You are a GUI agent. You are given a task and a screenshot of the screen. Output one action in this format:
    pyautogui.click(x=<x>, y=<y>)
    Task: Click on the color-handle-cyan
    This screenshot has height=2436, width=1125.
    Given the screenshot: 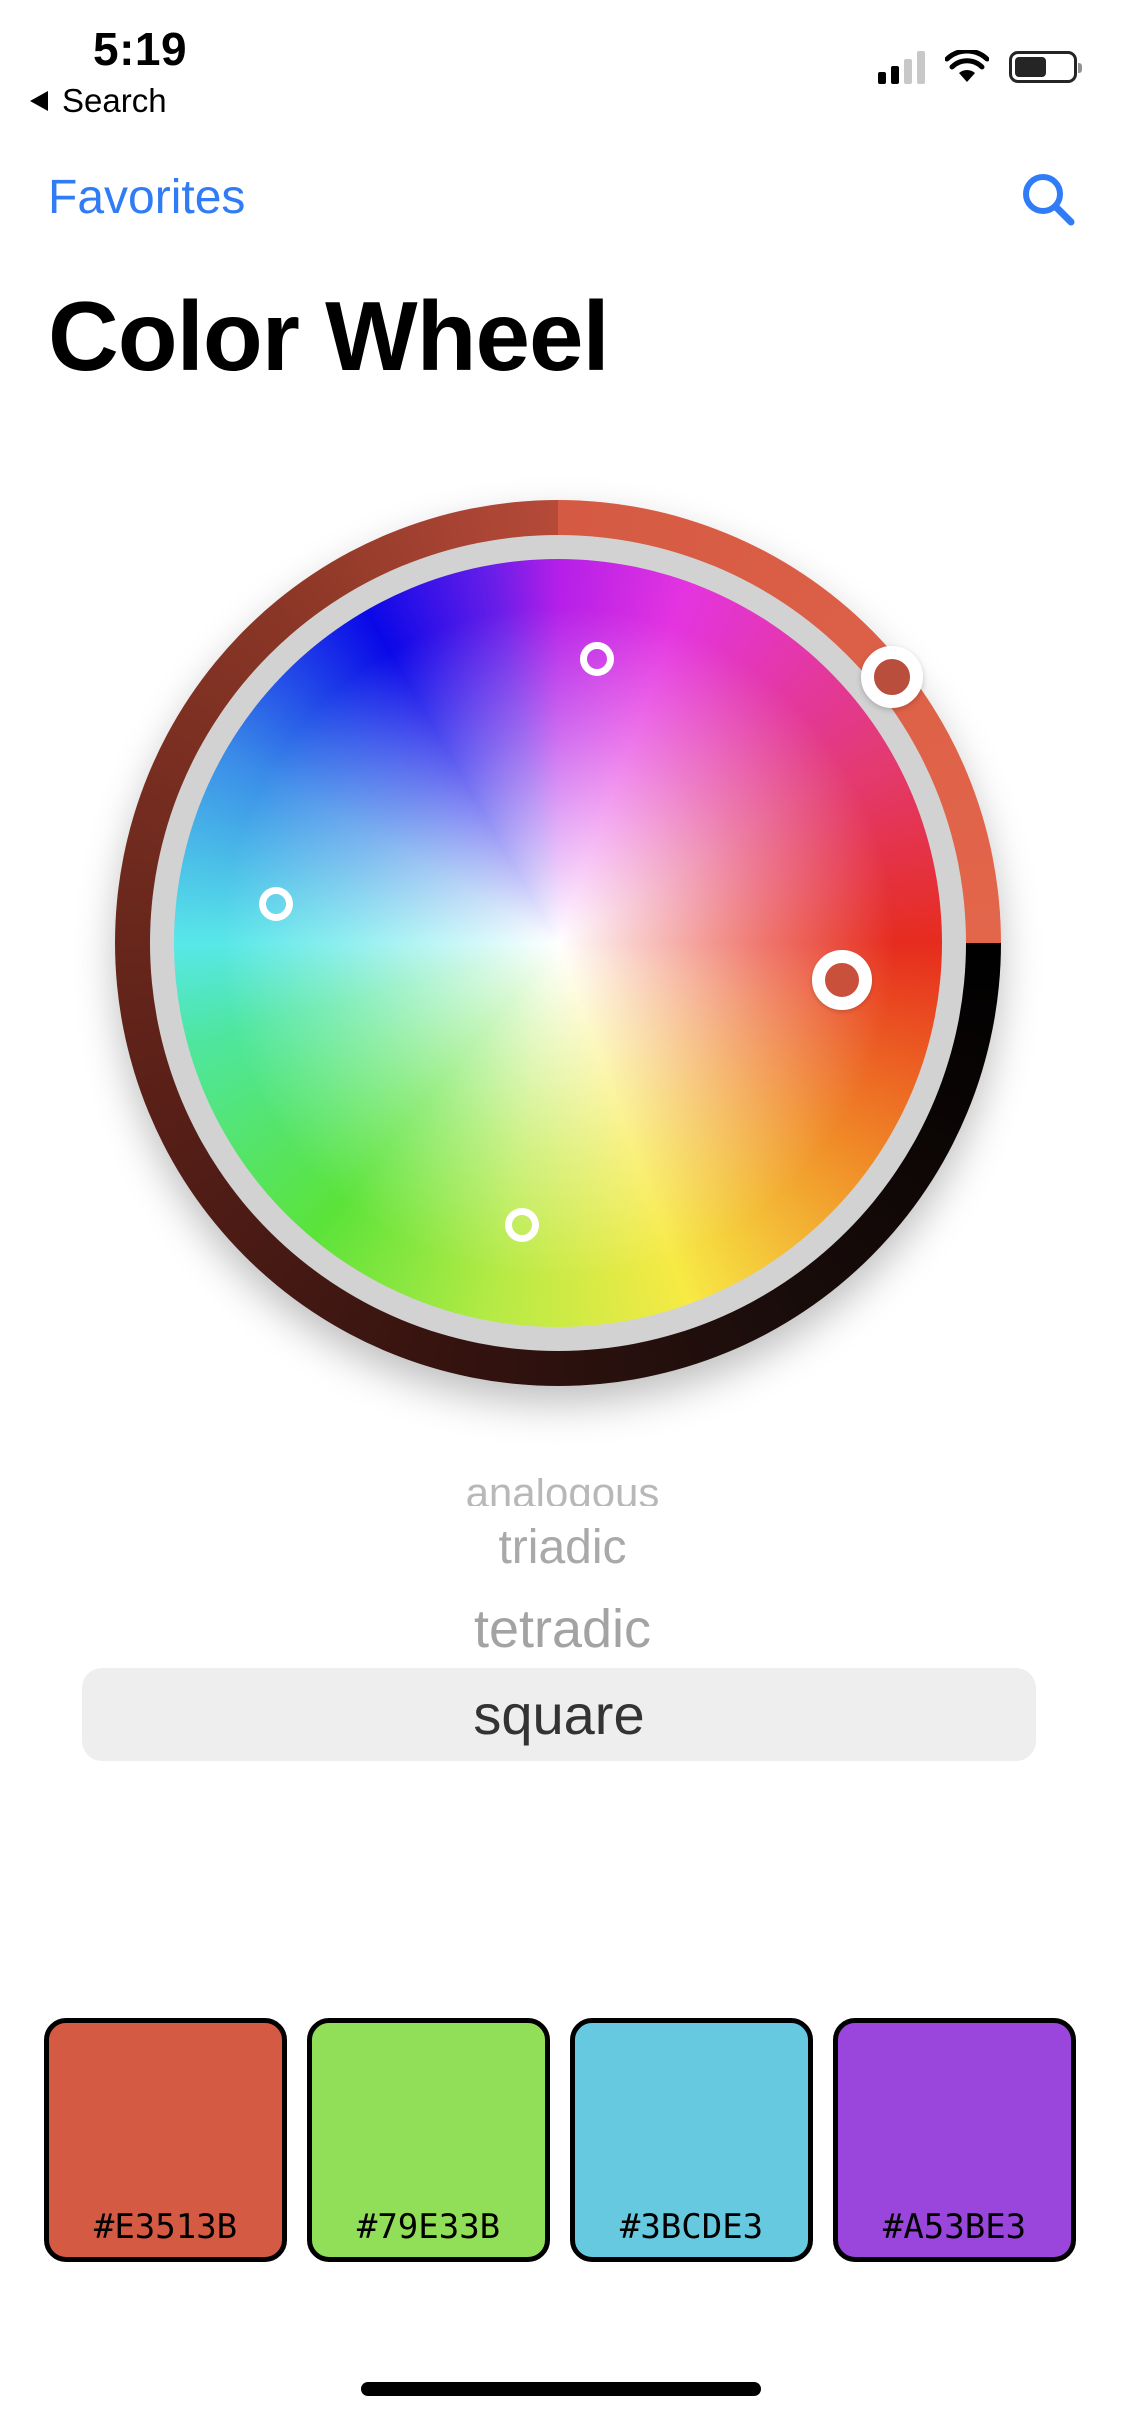 What is the action you would take?
    pyautogui.click(x=276, y=904)
    